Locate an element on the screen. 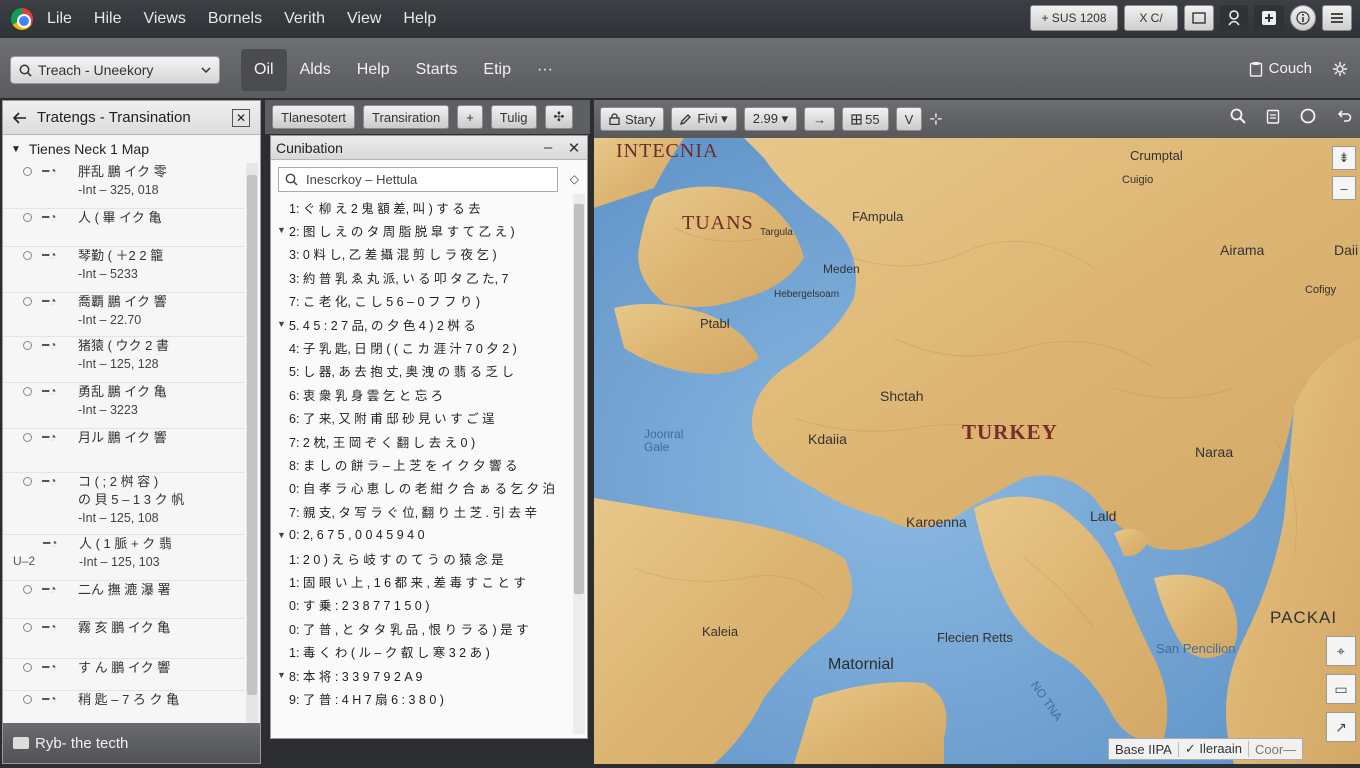  result-row: 3: 約 普 乳 ゑ 丸 派, い る 叩 タ 乙 た, 7 is located at coordinates (392, 277).